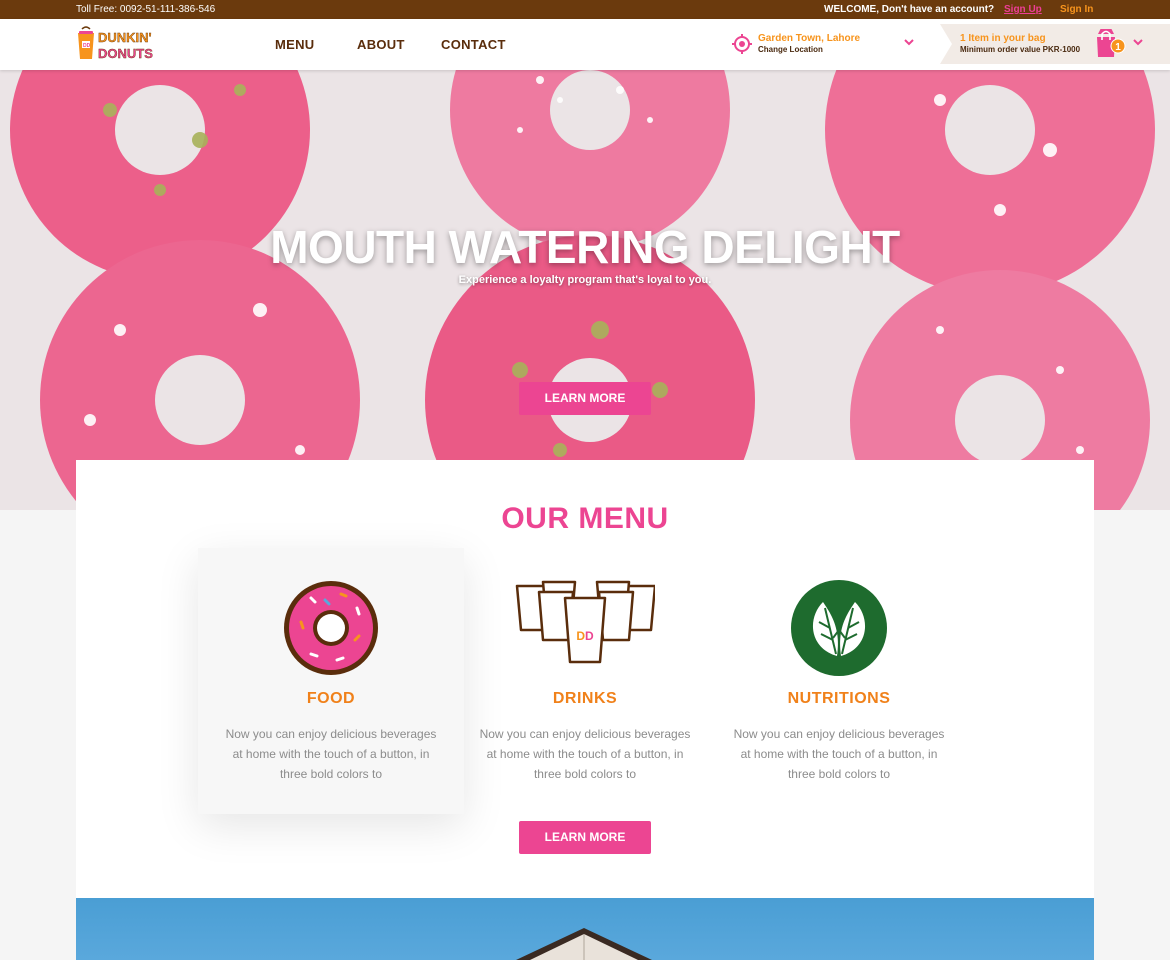 The image size is (1170, 960). Describe the element at coordinates (125, 53) in the screenshot. I see `svg-text: DONUTS` at that location.